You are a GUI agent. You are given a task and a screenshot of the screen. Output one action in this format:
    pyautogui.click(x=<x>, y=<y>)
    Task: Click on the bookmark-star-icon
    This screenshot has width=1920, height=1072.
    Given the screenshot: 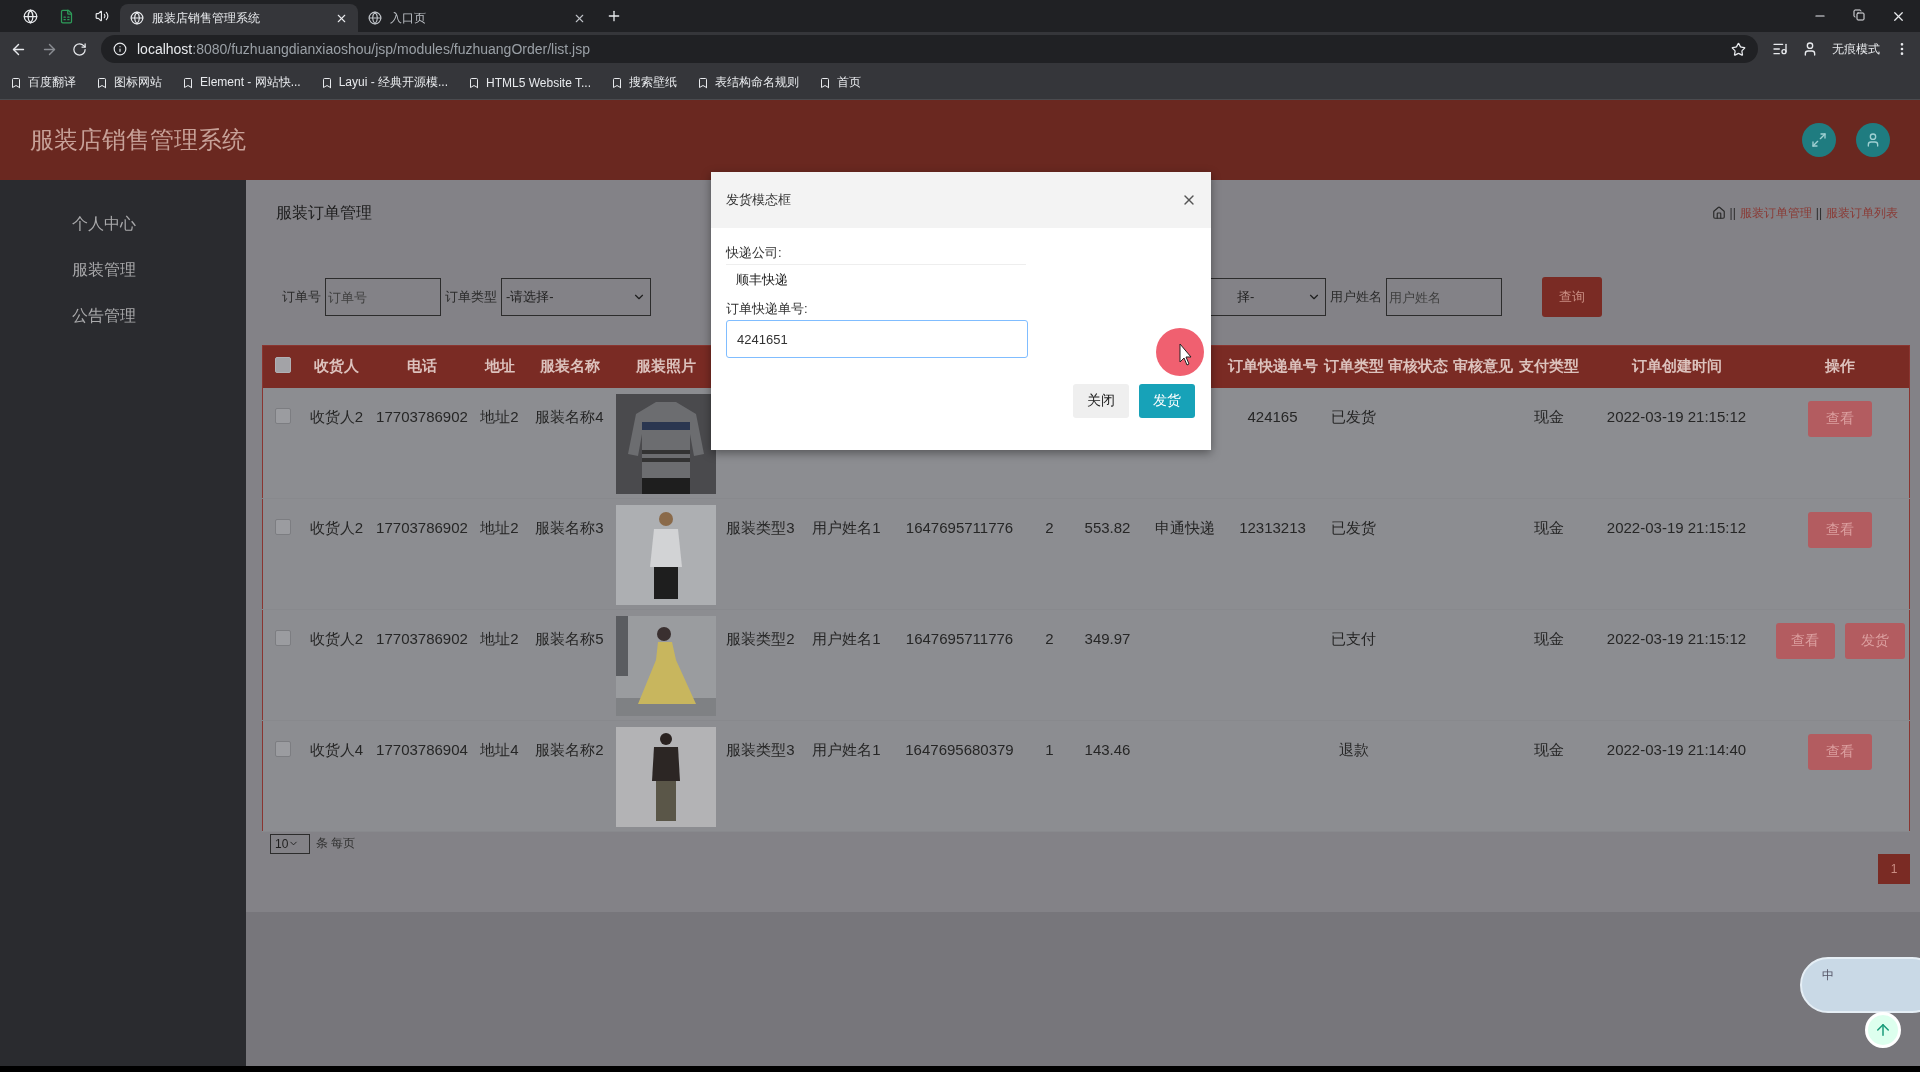 What is the action you would take?
    pyautogui.click(x=1738, y=49)
    